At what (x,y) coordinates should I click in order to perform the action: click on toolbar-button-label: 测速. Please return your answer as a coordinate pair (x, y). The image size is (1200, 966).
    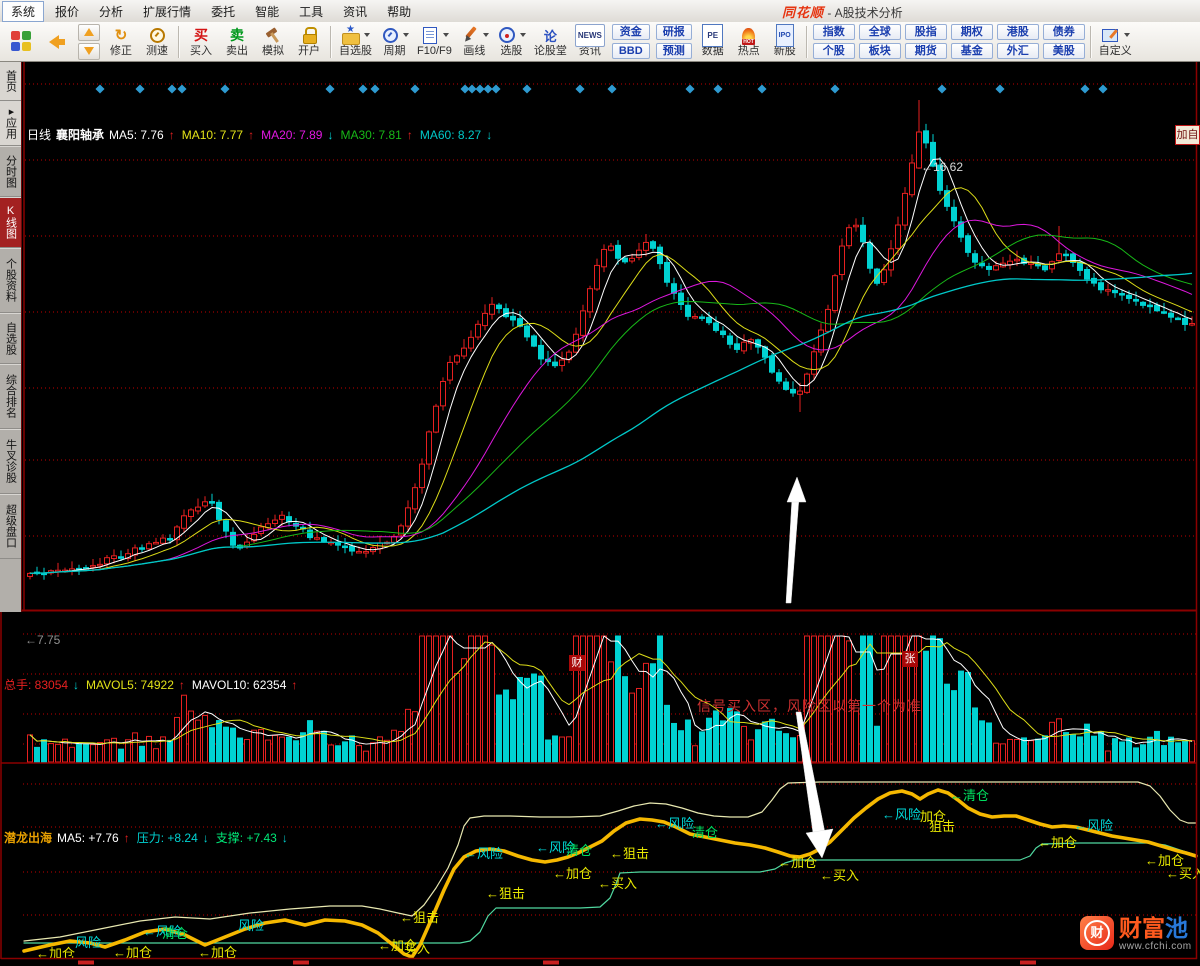
    Looking at the image, I should click on (157, 51).